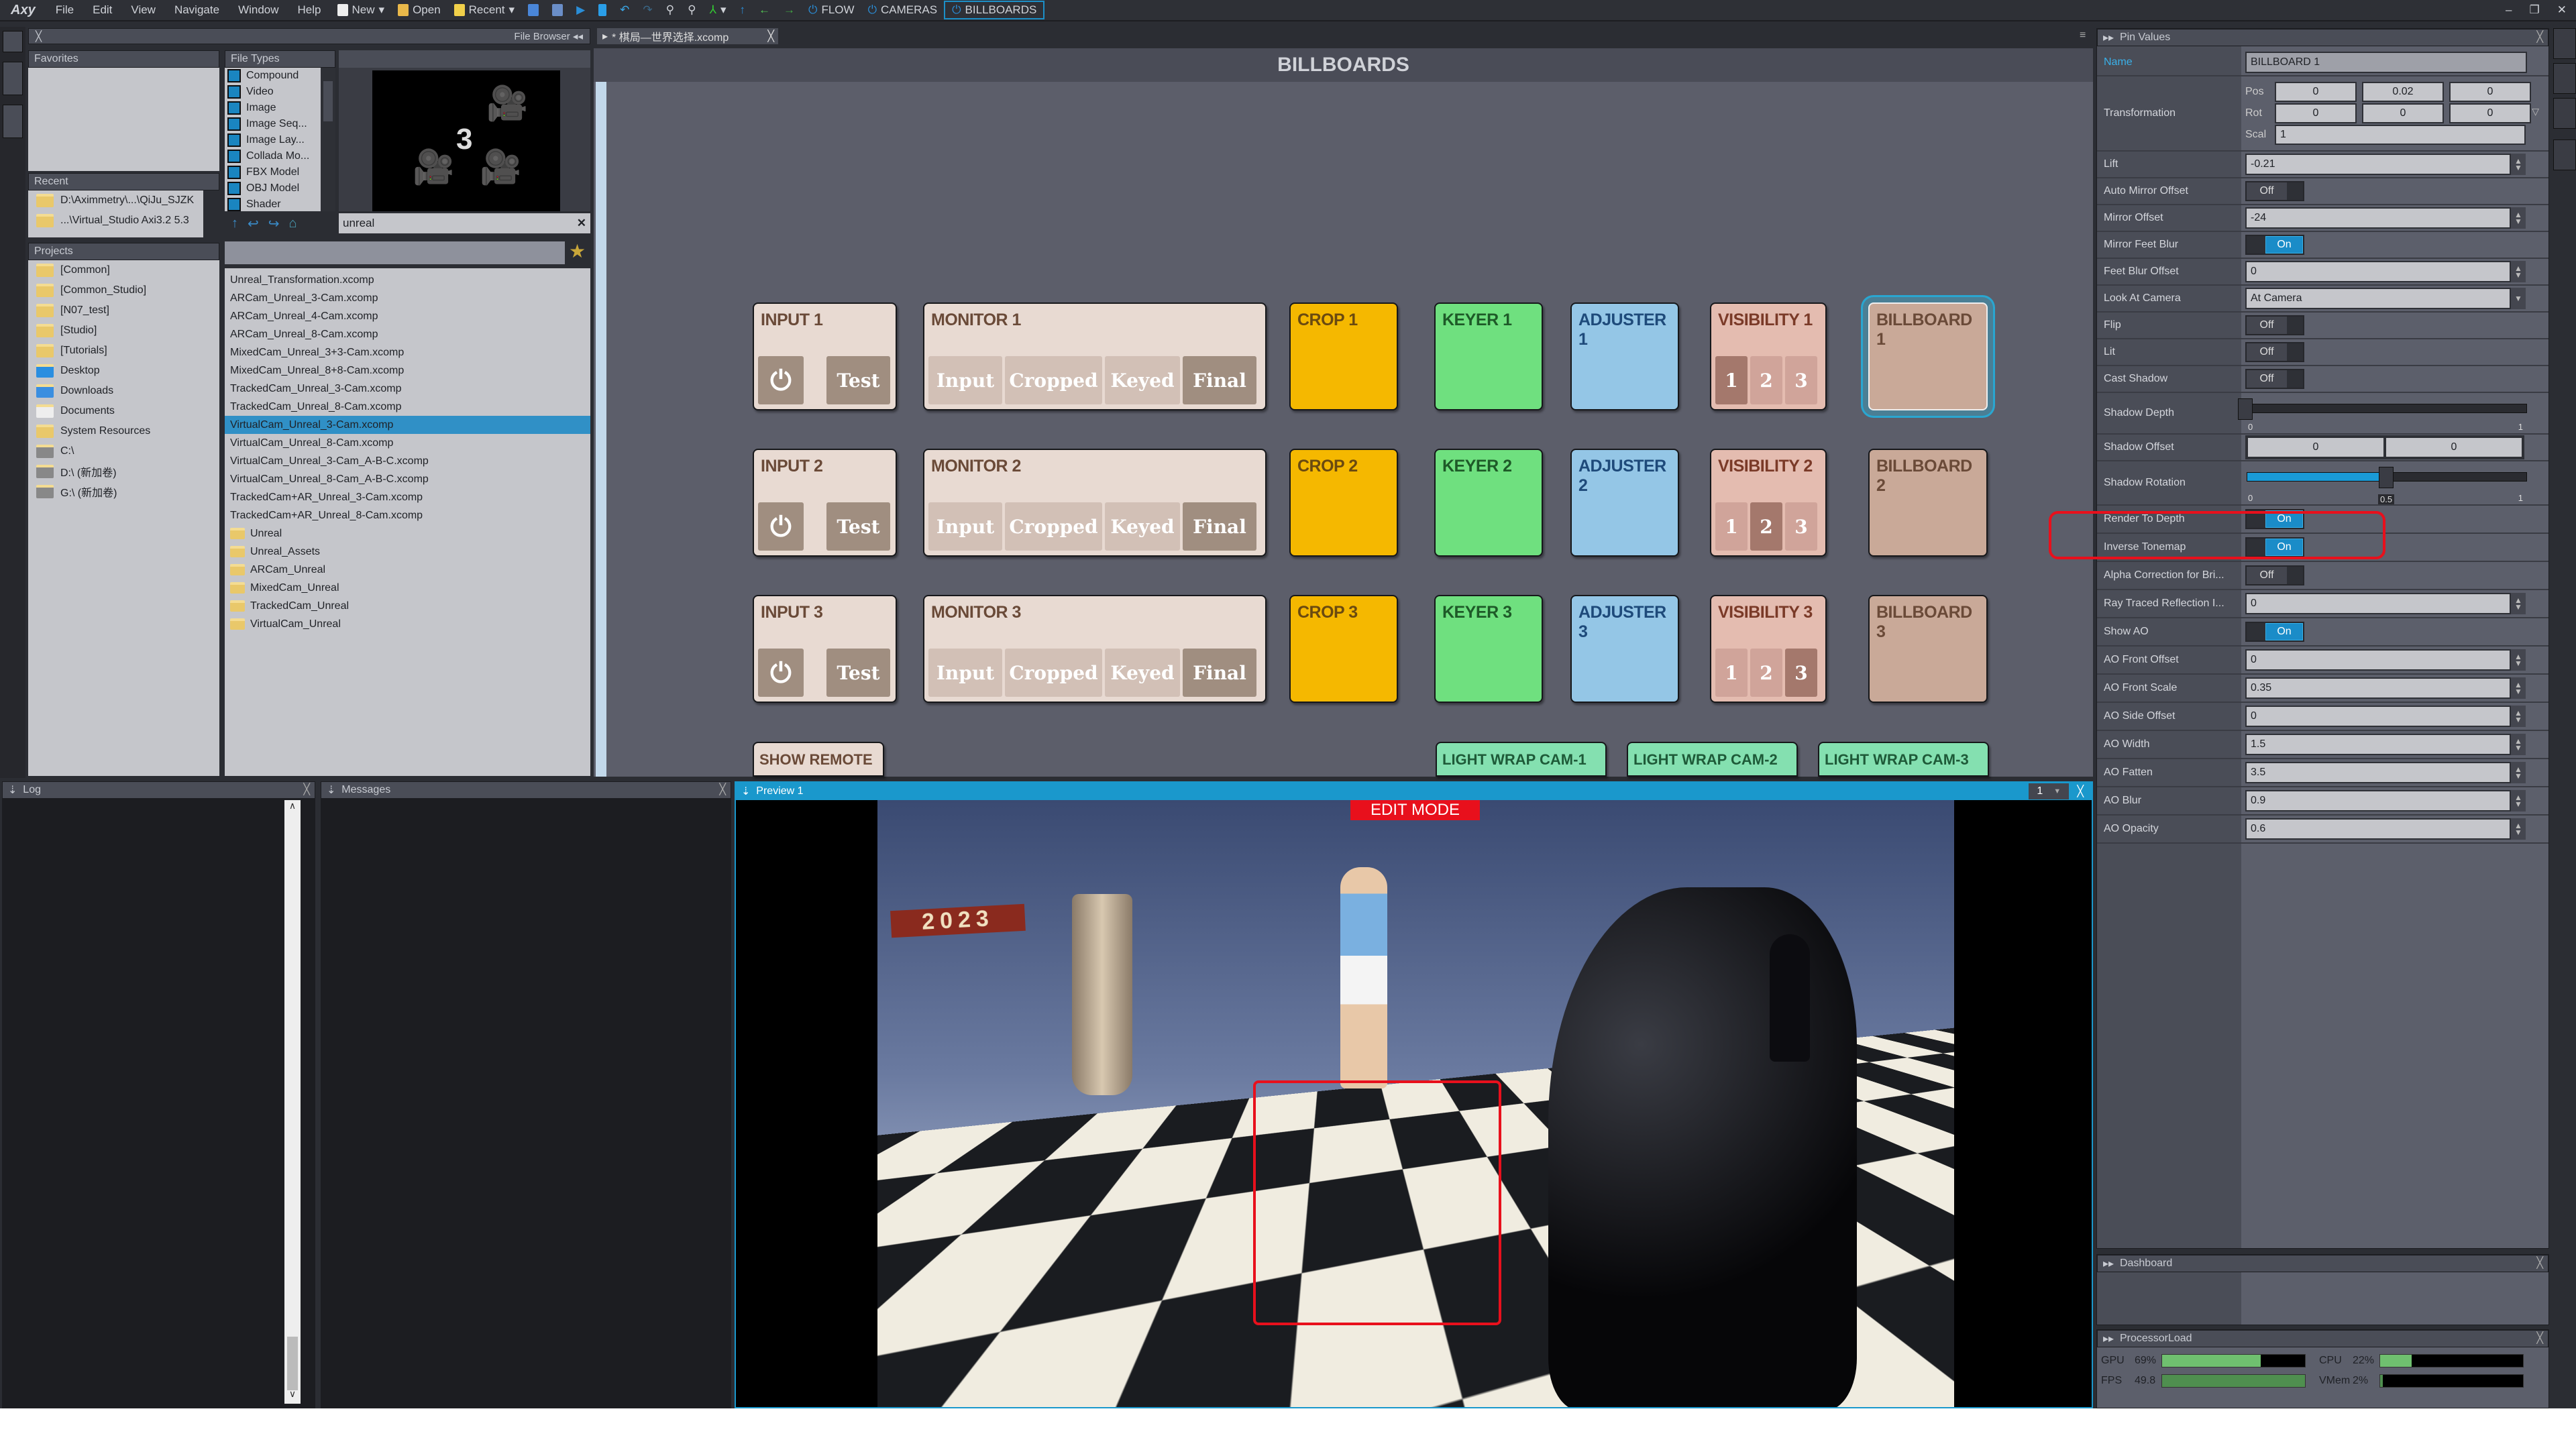  I want to click on billboard-card: BILLBOARD 2, so click(1928, 503).